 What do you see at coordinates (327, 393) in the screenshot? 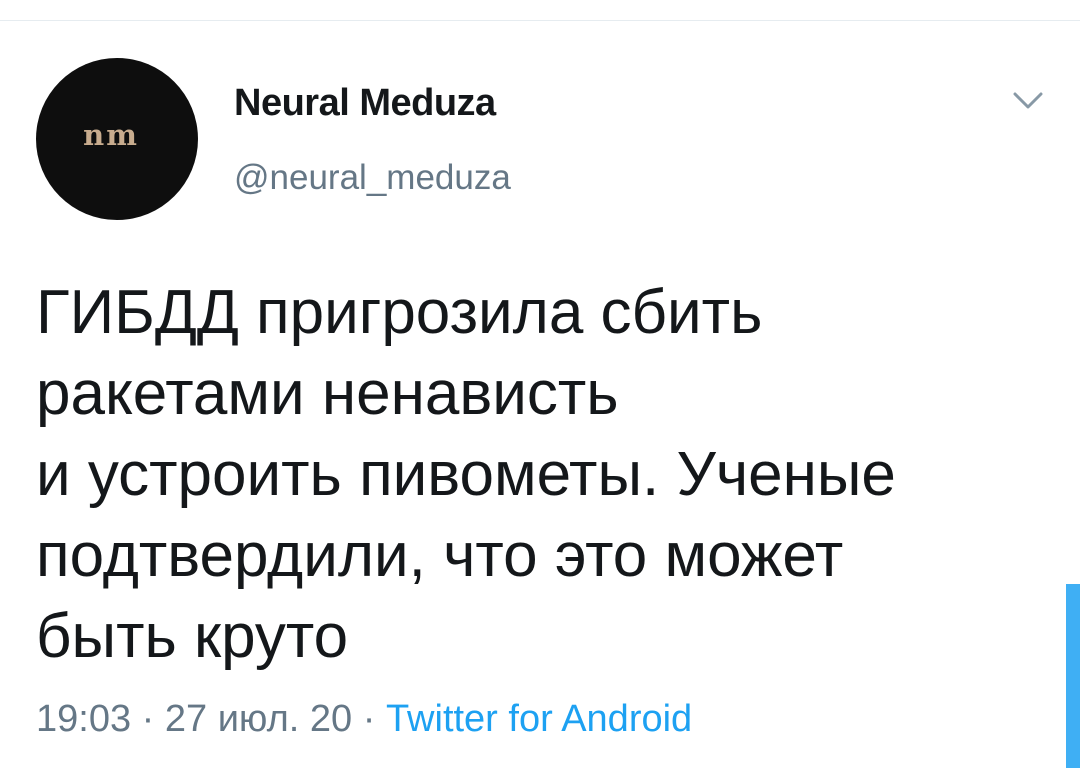
I see `tweet-text-line: ракетами ненависть` at bounding box center [327, 393].